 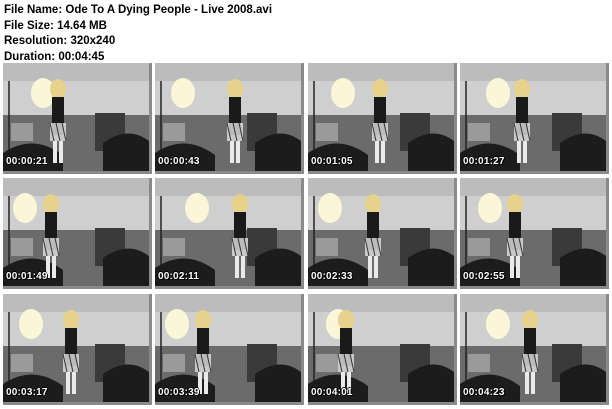 I want to click on video-thumbnail: 00:02:55, so click(x=534, y=233).